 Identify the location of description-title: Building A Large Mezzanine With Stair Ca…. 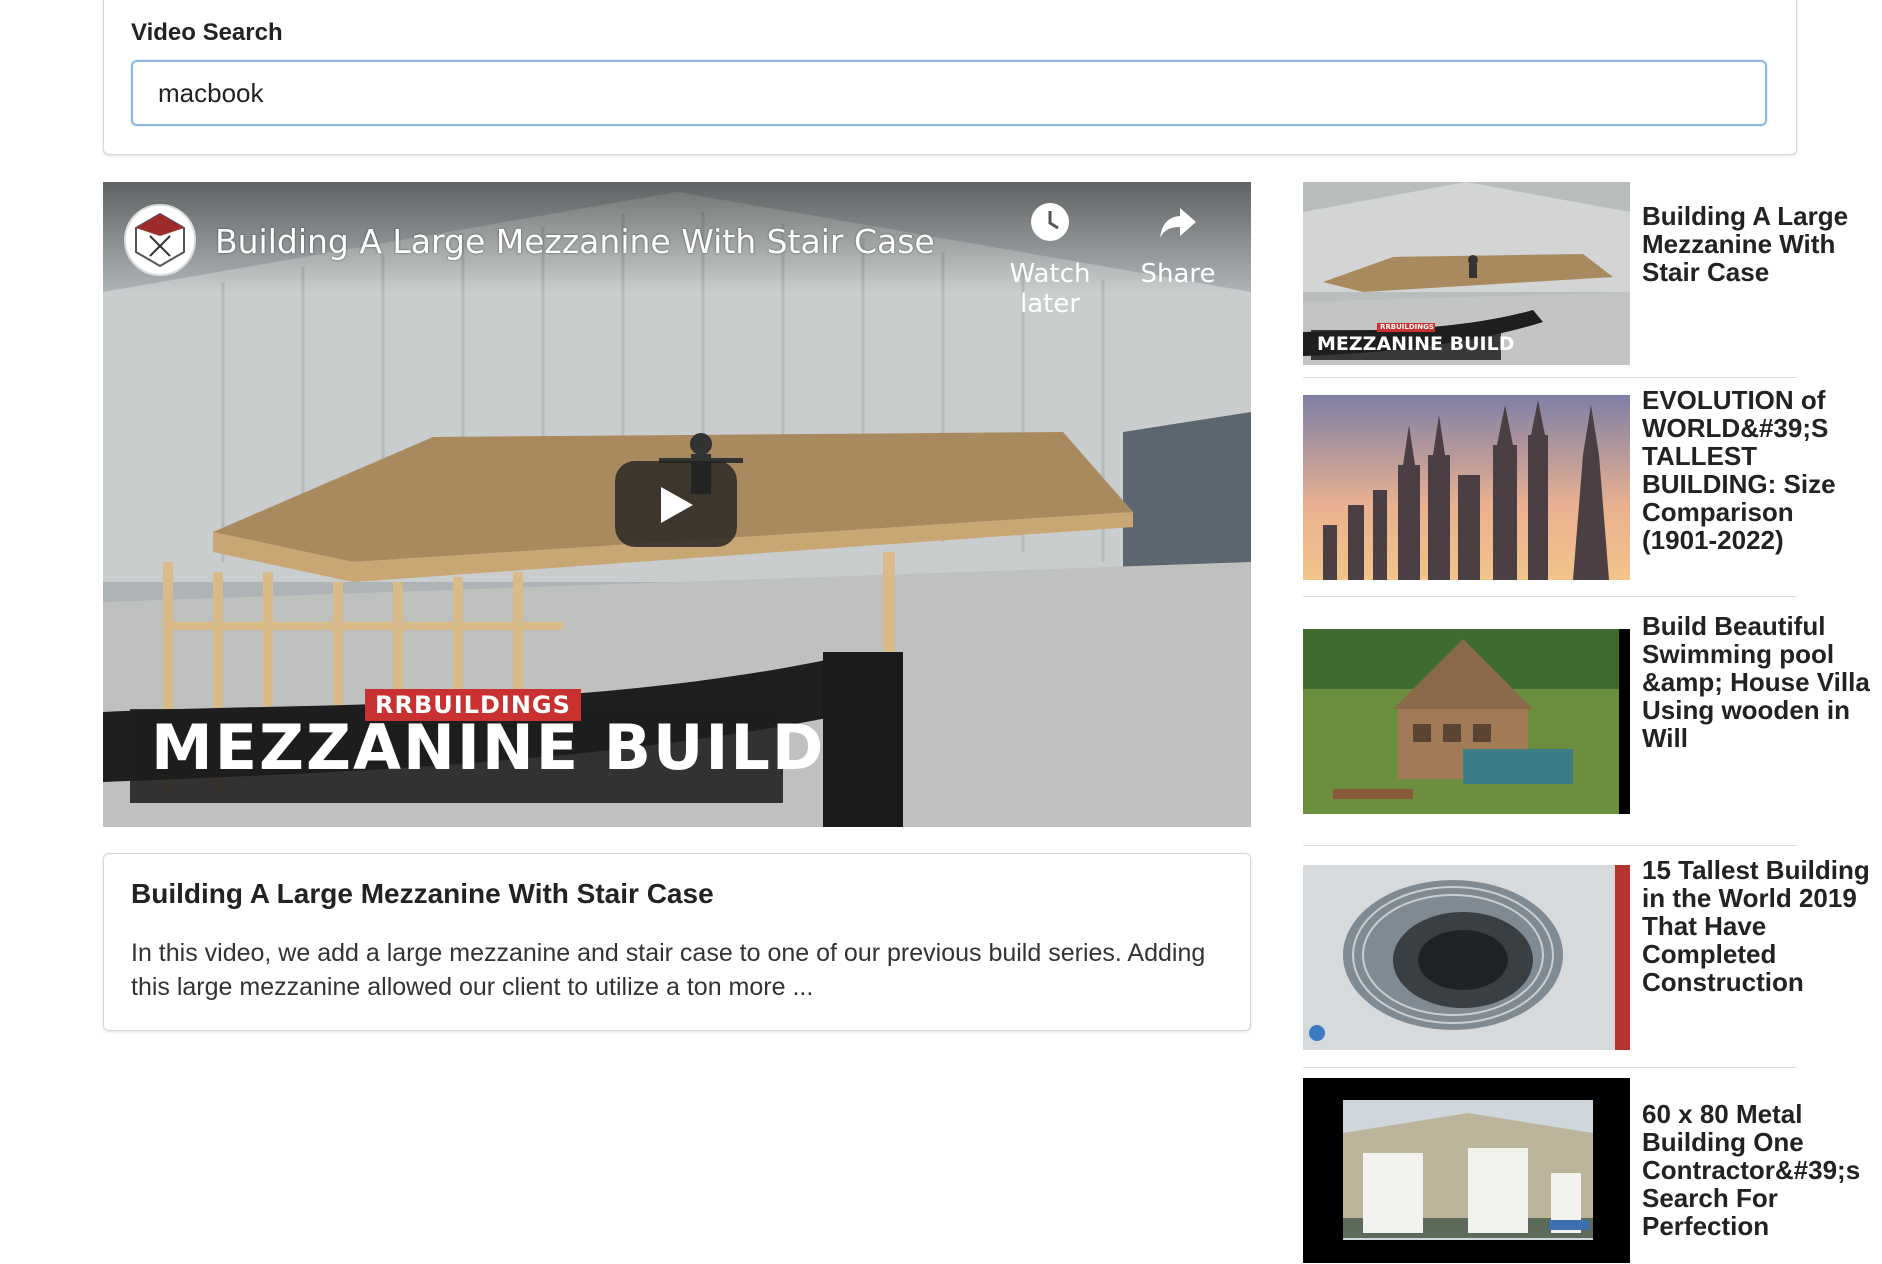
(422, 893).